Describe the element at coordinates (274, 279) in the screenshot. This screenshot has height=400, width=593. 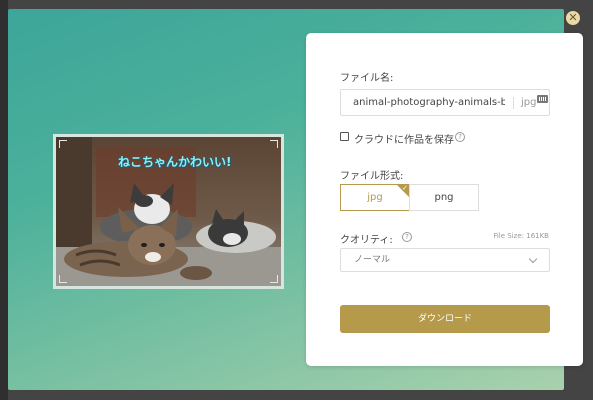
I see `crop-corner-bottom-right` at that location.